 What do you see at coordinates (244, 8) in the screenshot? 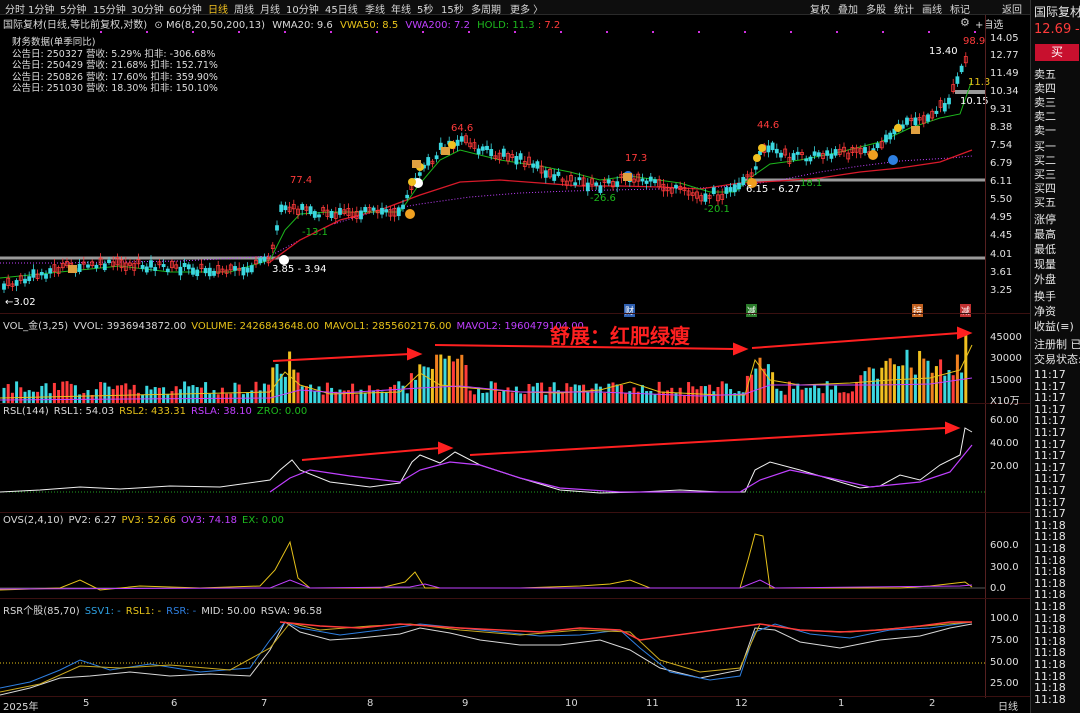
I see `period-tab-weekly: 周线` at bounding box center [244, 8].